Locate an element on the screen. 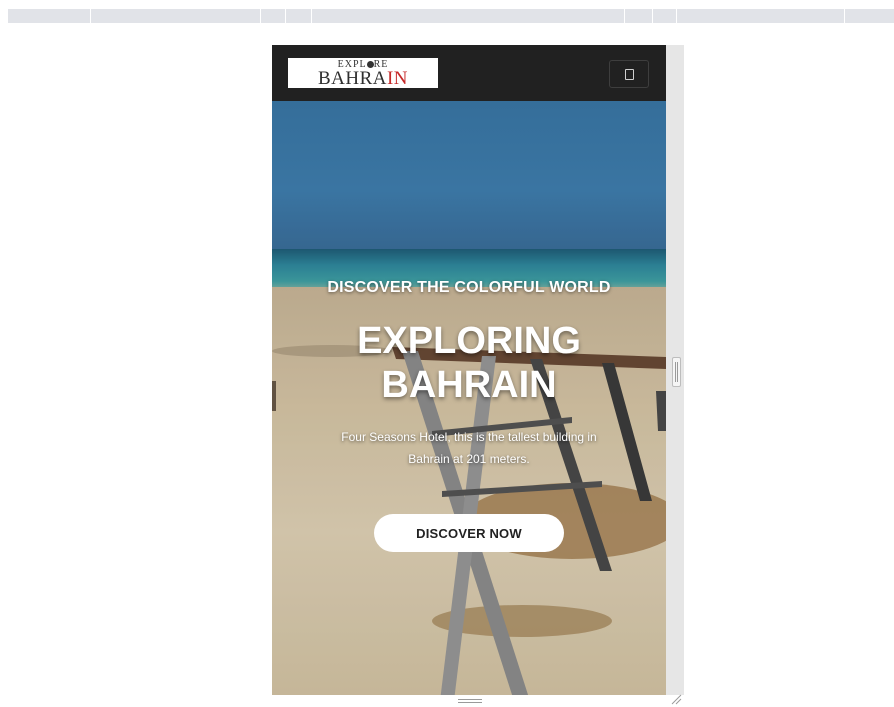 The image size is (894, 707). resize-corner-grip-icon is located at coordinates (676, 699).